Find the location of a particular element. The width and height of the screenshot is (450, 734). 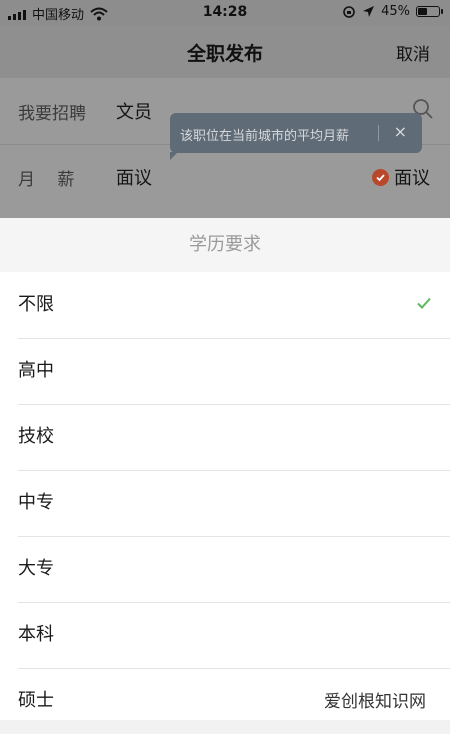

watermark-text: 爱创根知识网 is located at coordinates (375, 702).